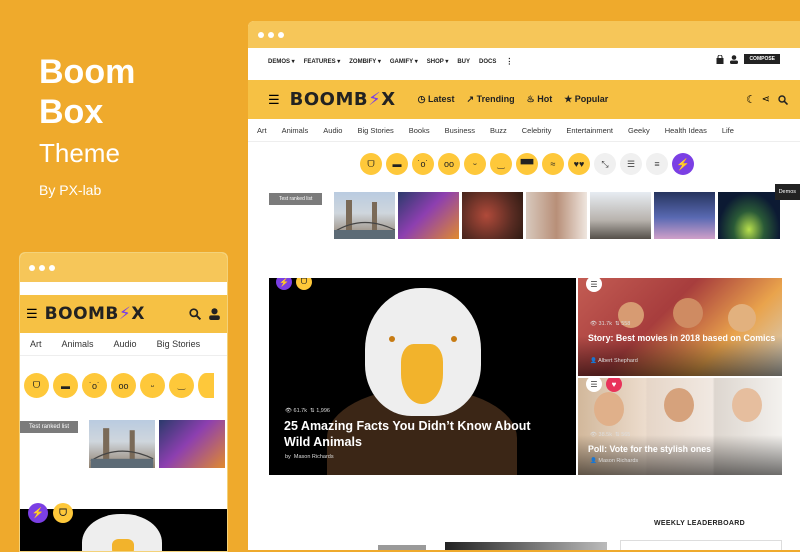  Describe the element at coordinates (683, 449) in the screenshot. I see `side2-title: Poll: Vote for the stylish ones` at that location.